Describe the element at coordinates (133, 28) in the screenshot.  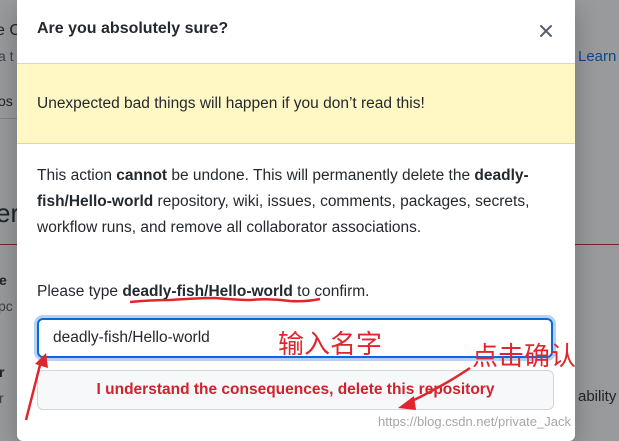
I see `dialog-title: Are you absolutely sure?` at that location.